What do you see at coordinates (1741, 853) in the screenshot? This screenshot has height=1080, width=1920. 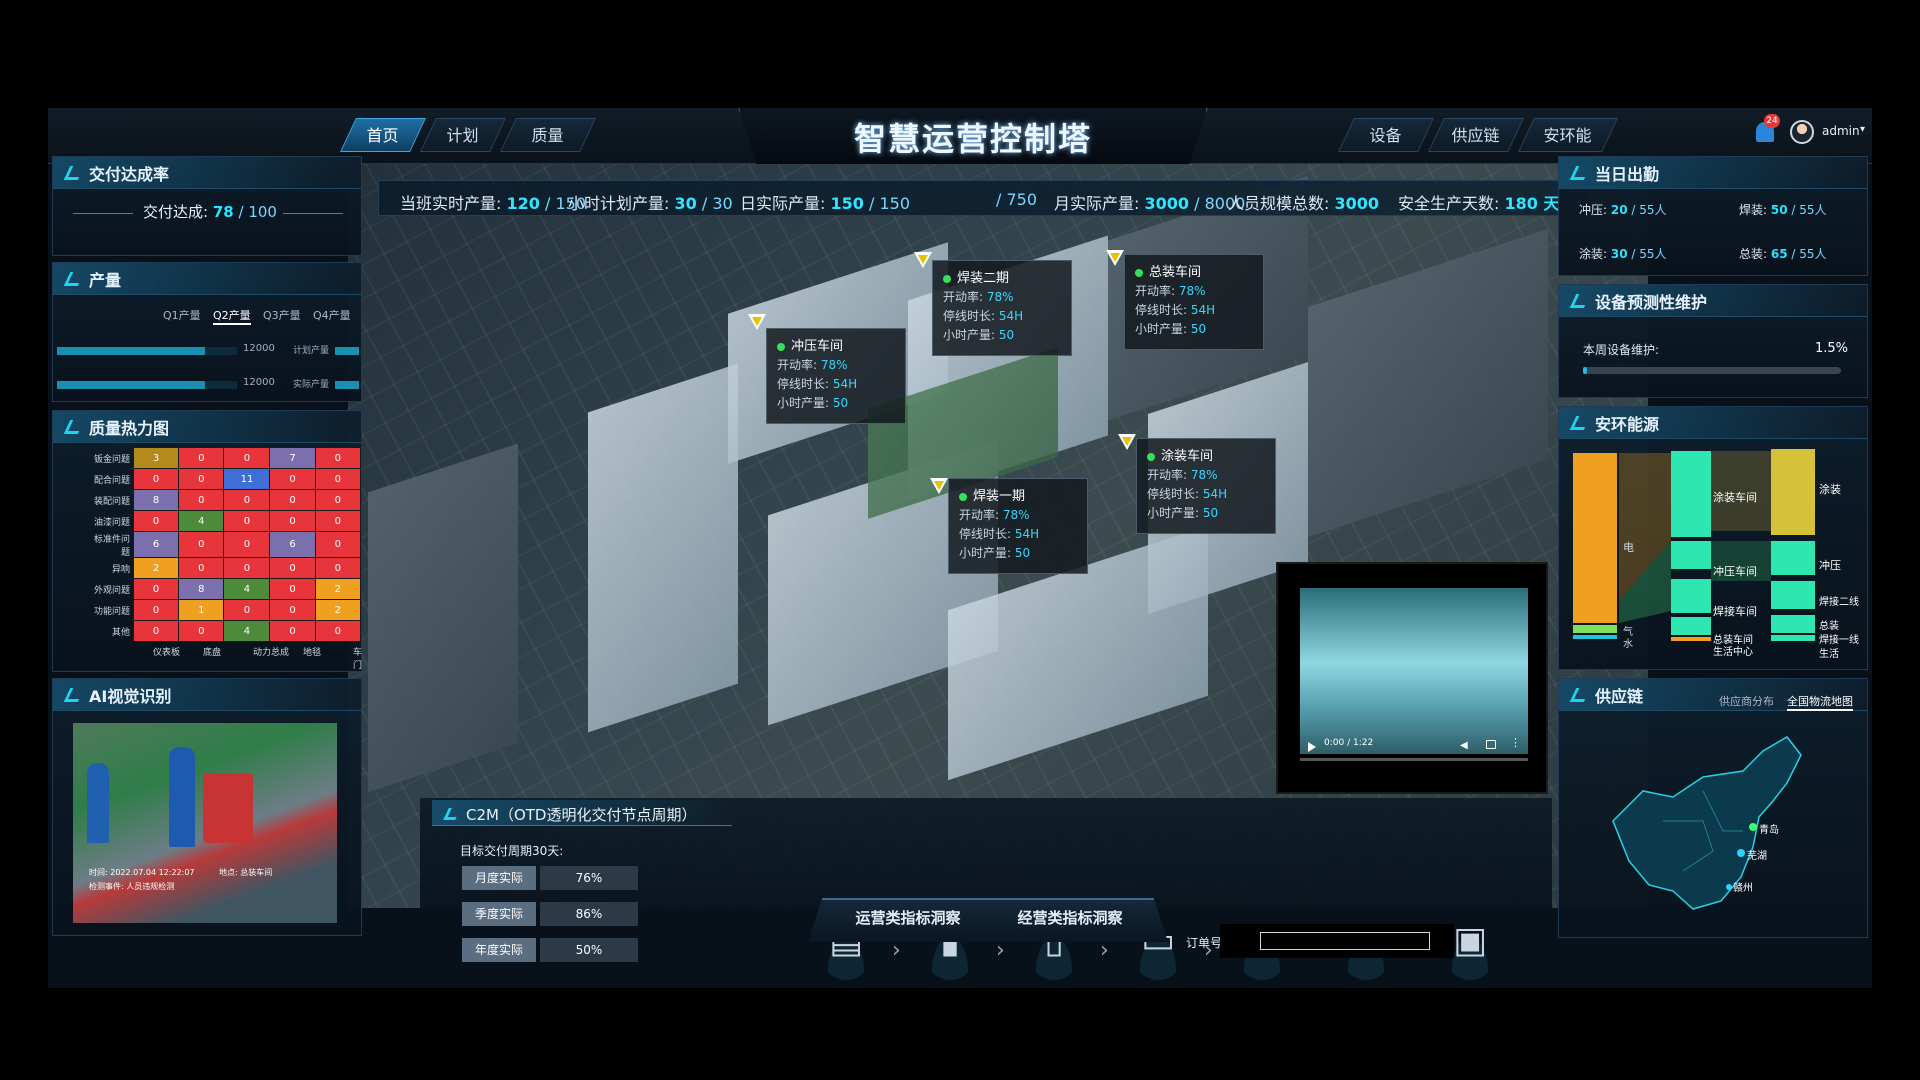 I see `city-marker-wuhu` at bounding box center [1741, 853].